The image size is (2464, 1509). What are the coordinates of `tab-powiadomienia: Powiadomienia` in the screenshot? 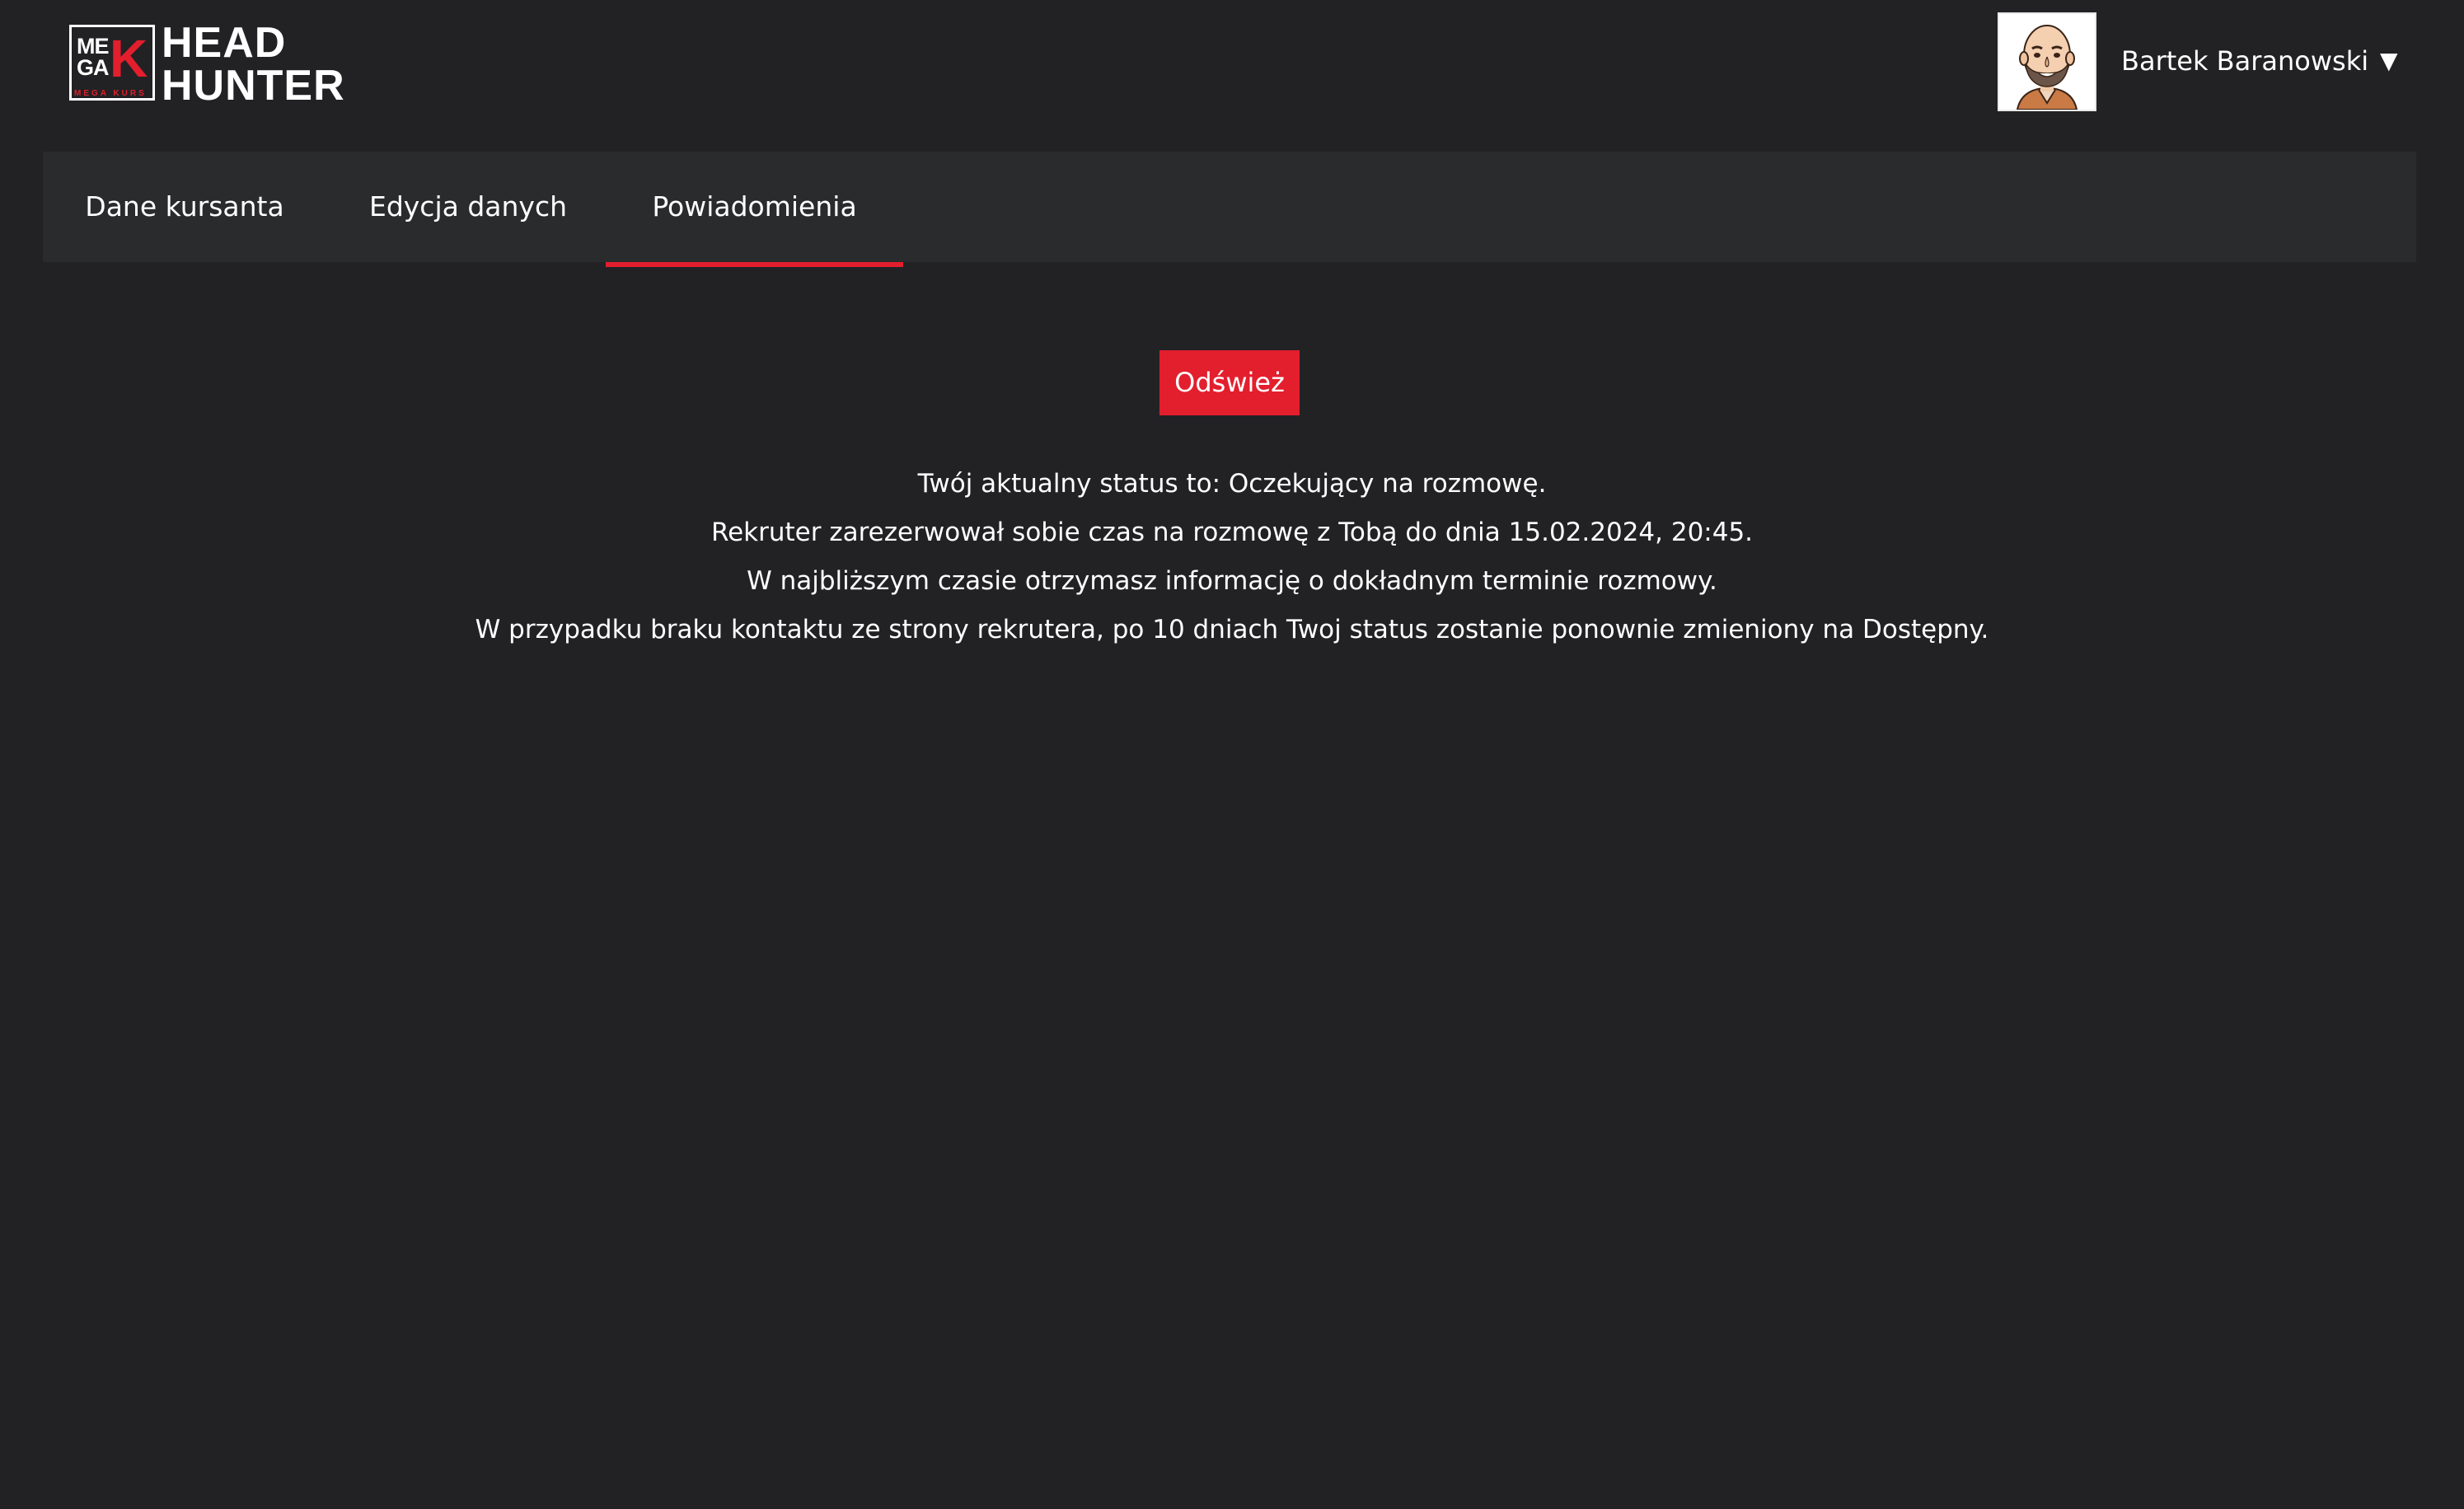 It's located at (754, 207).